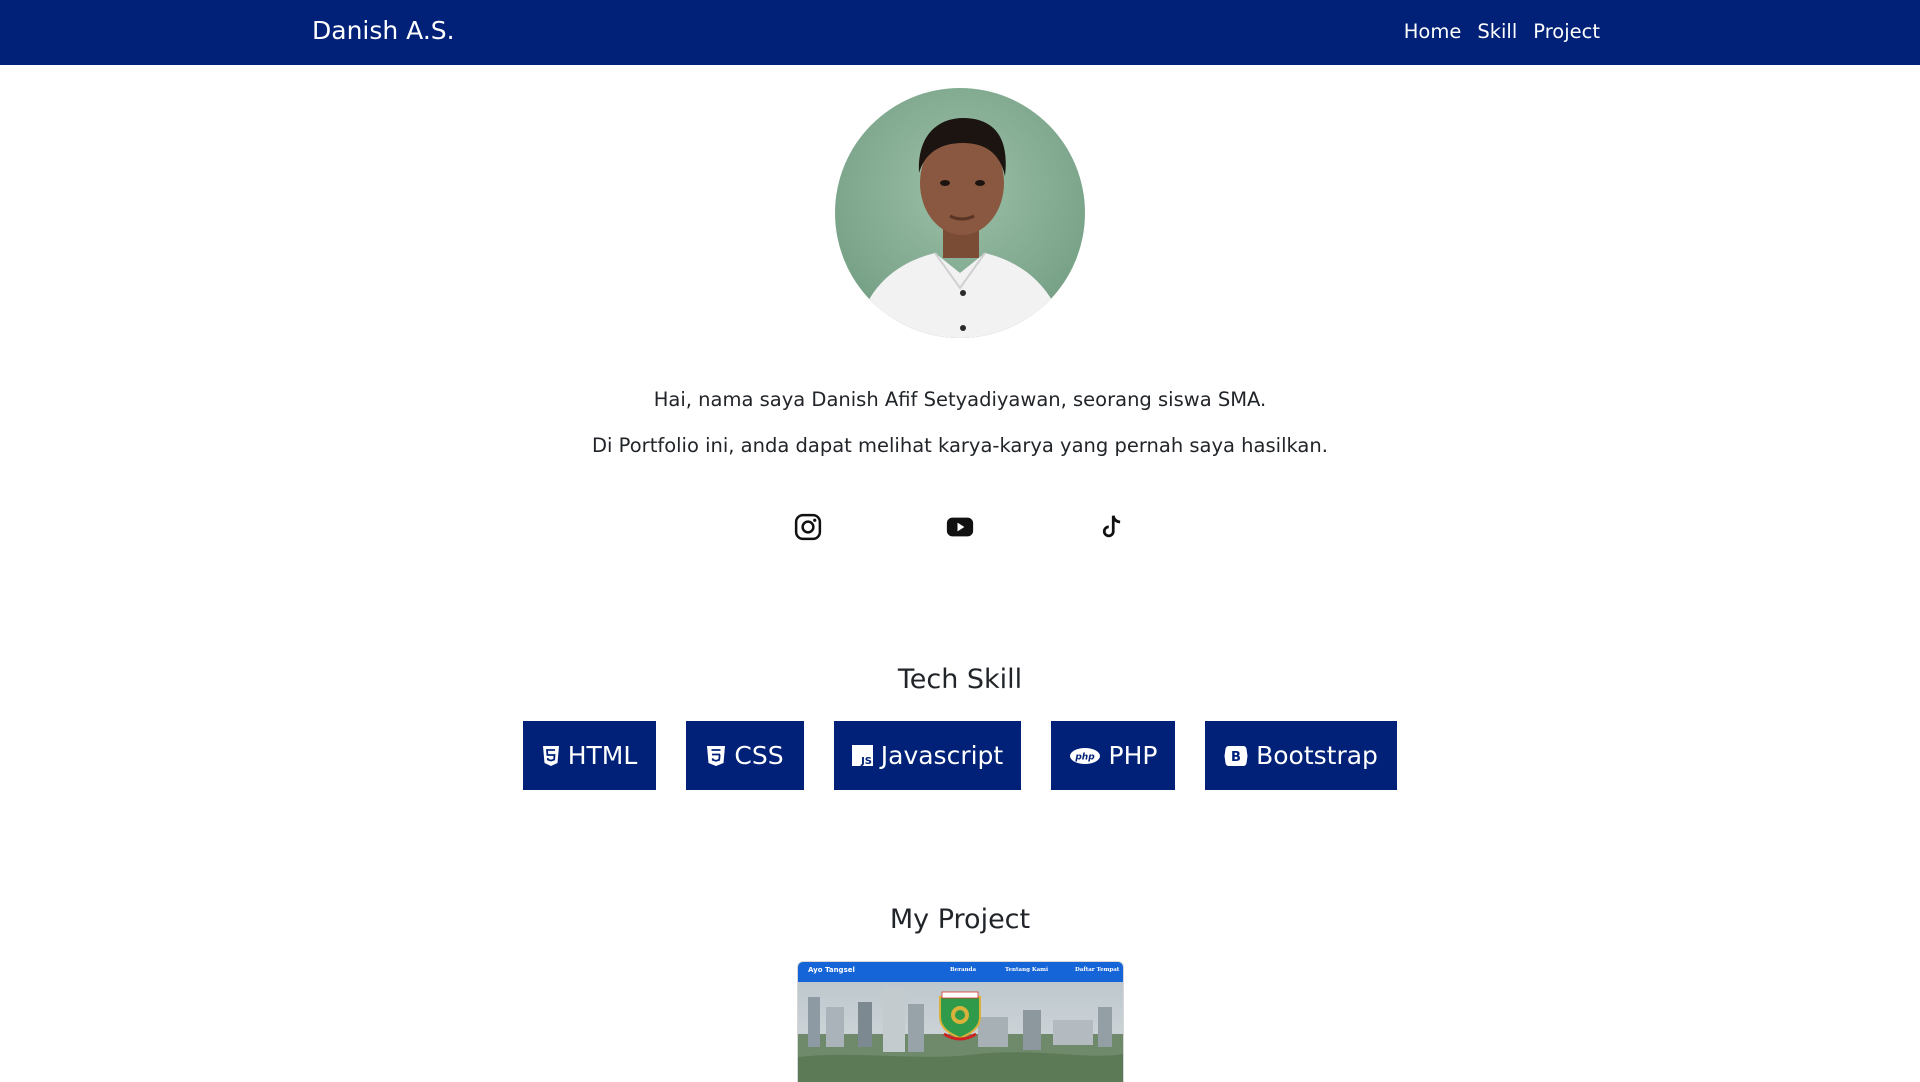 The width and height of the screenshot is (1920, 1082). I want to click on nav-links: Home Skill Project, so click(1502, 31).